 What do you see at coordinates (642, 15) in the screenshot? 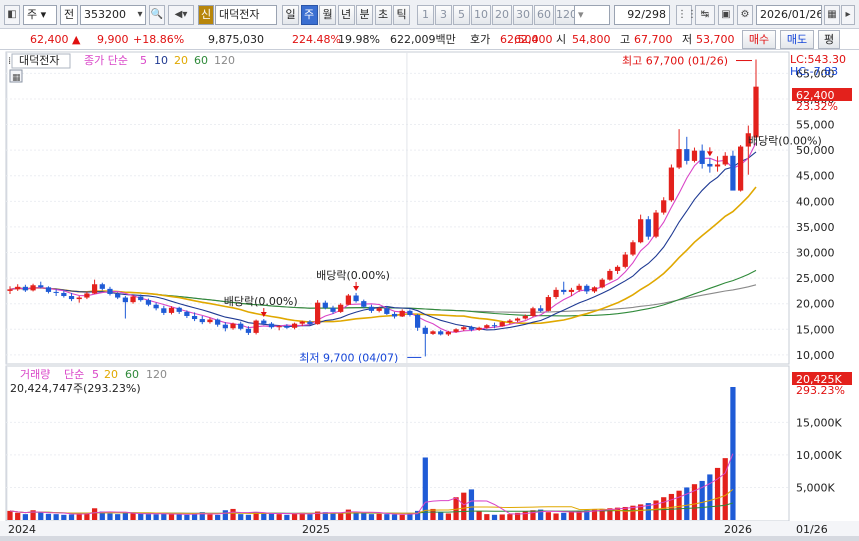
I see `page-position: 92/298` at bounding box center [642, 15].